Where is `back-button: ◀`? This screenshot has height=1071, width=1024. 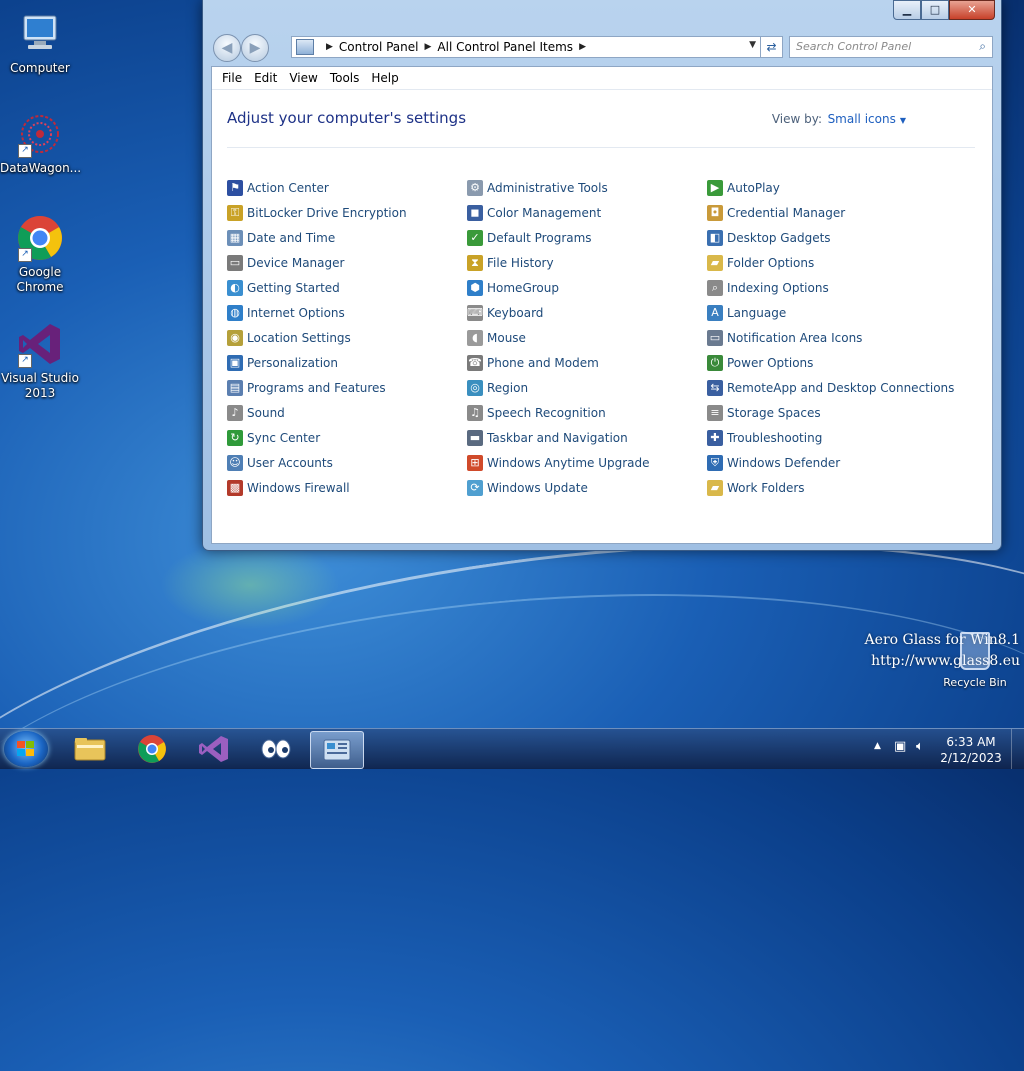
back-button: ◀ is located at coordinates (227, 48).